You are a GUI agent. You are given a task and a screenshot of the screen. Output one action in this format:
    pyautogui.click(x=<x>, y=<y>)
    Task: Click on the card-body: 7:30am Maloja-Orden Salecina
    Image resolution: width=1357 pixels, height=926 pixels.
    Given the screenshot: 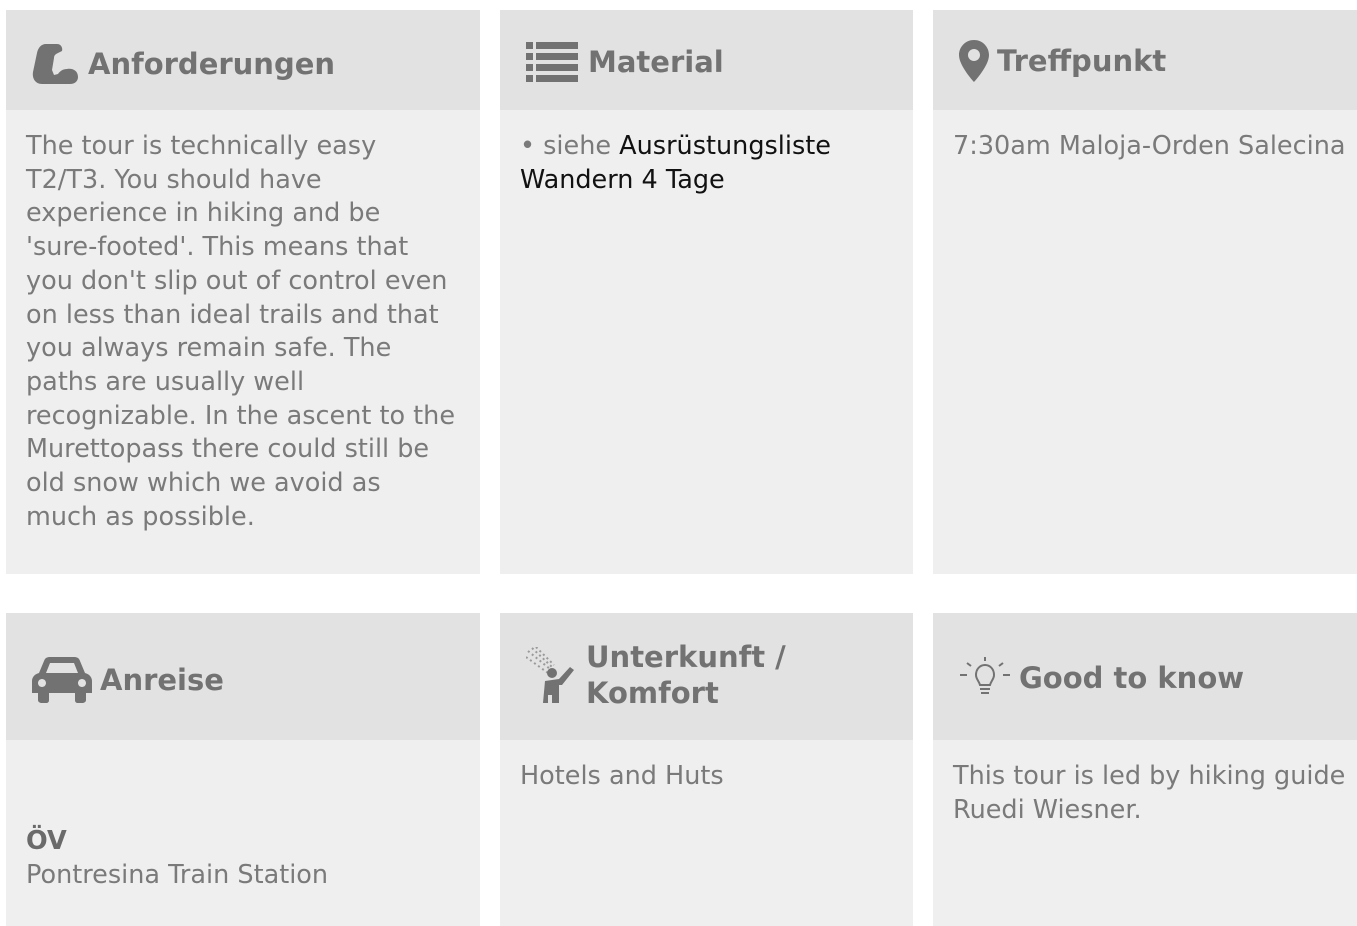 What is the action you would take?
    pyautogui.click(x=1155, y=147)
    